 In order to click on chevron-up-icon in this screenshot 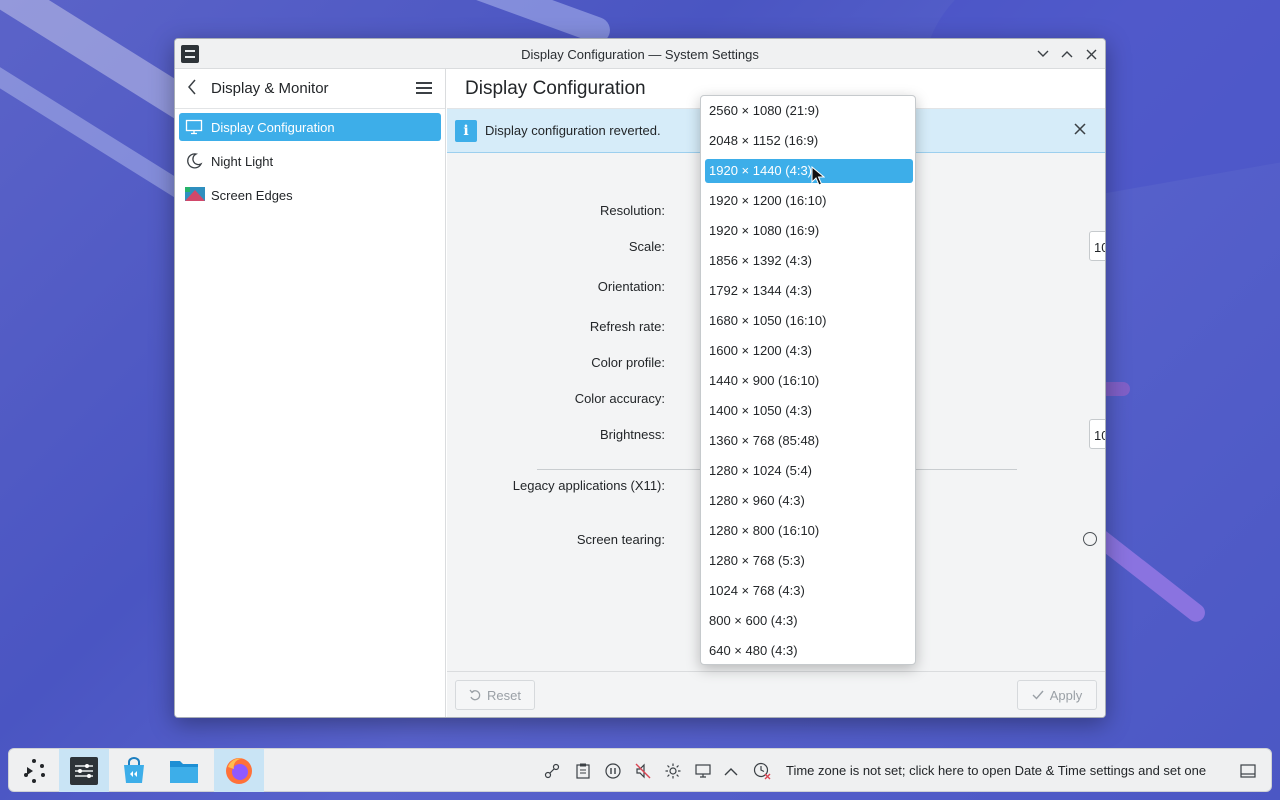, I will do `click(1067, 54)`.